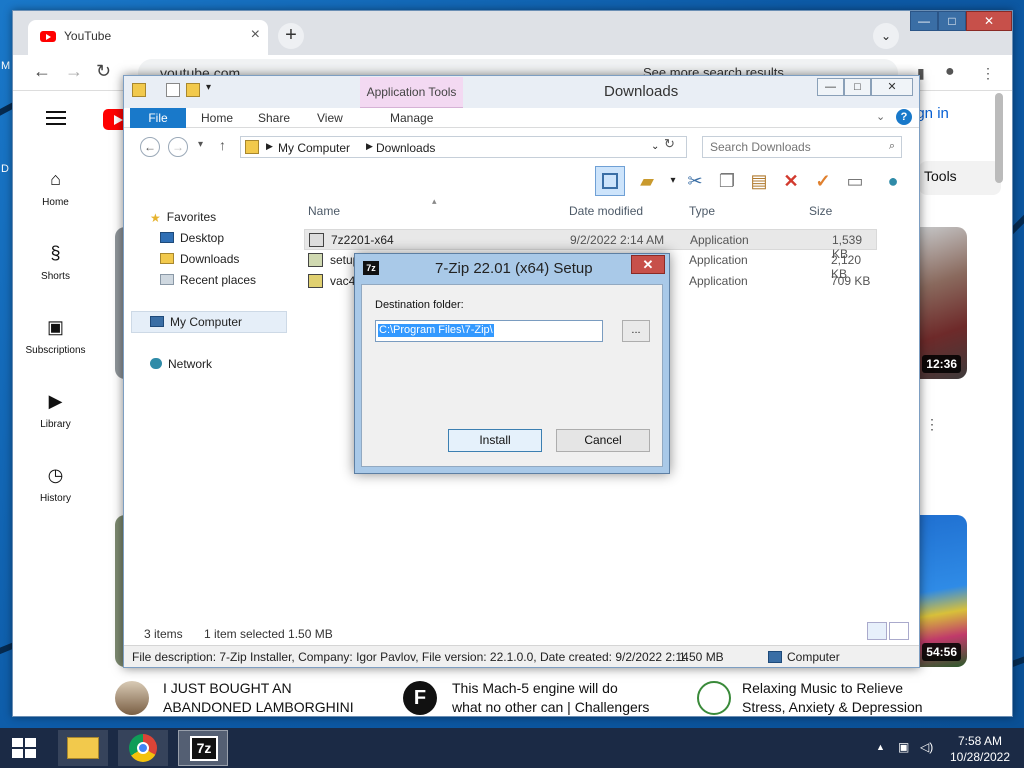 The image size is (1024, 768). I want to click on rename-icon: ▭, so click(855, 181).